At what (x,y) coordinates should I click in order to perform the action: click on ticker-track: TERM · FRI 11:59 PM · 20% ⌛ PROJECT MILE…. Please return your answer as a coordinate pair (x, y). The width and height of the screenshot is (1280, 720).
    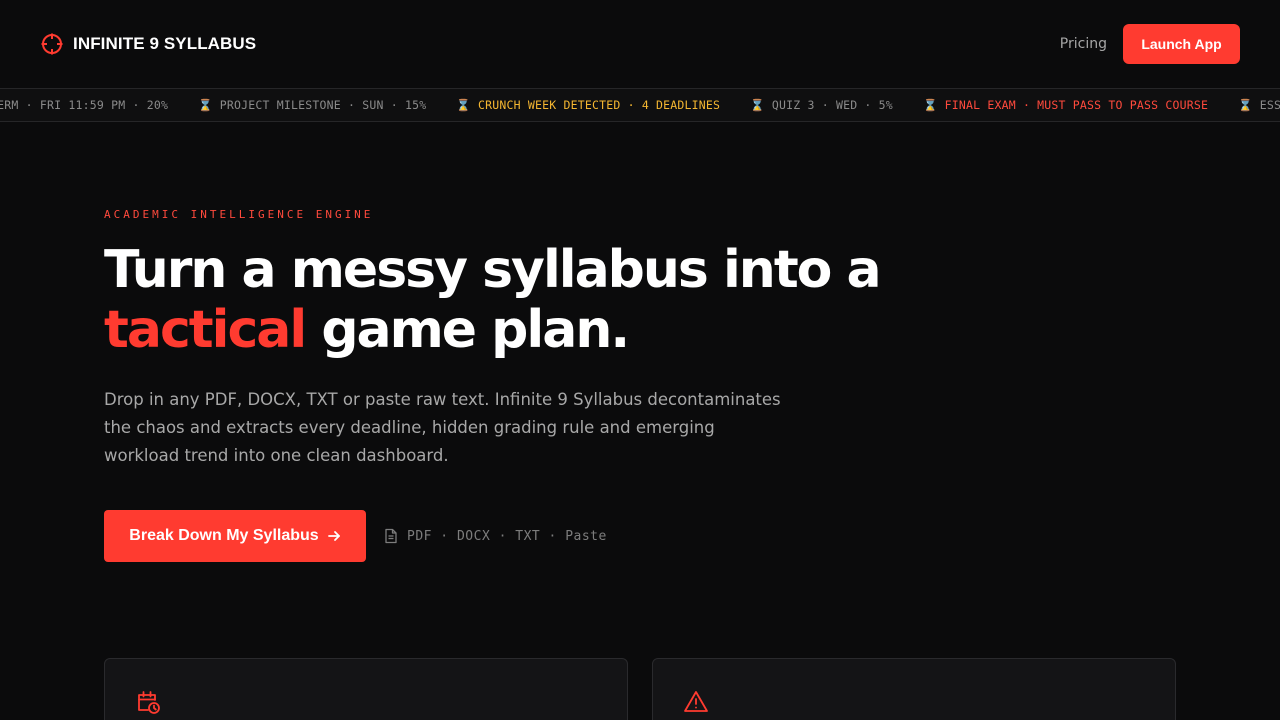
    Looking at the image, I should click on (640, 105).